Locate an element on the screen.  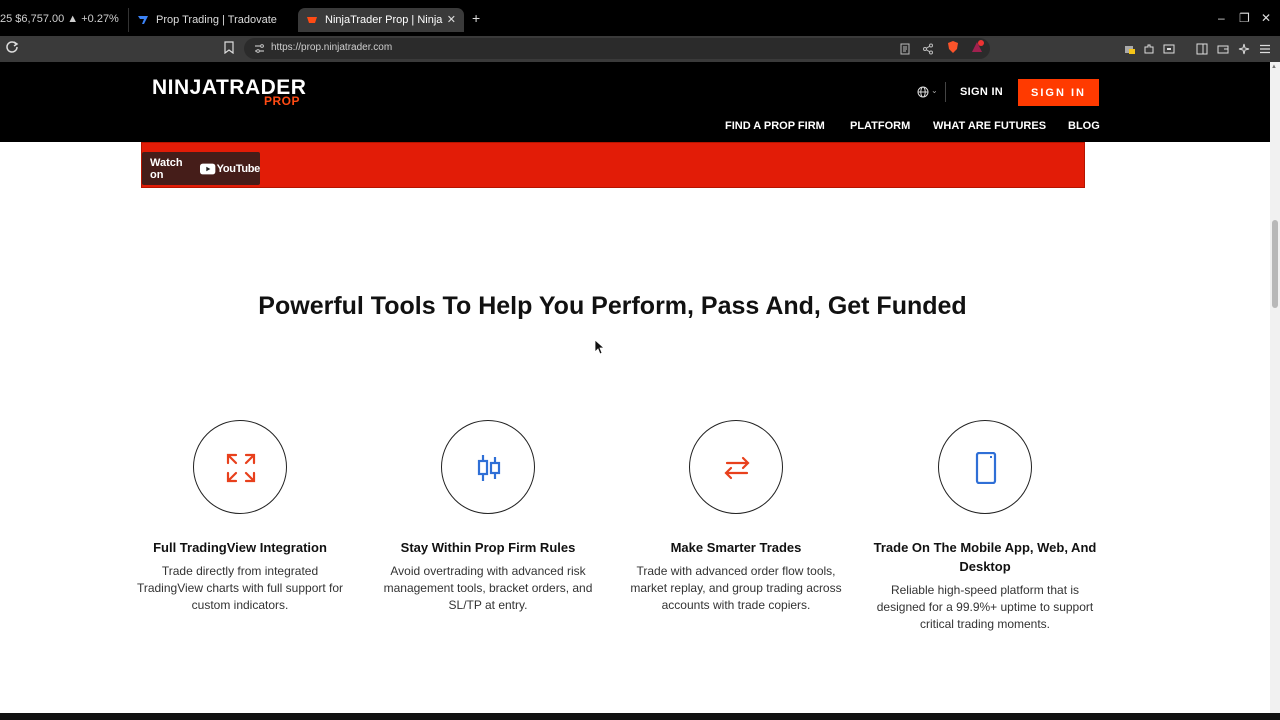
feature-title: Stay Within Prop Firm Rules is located at coordinates (488, 547).